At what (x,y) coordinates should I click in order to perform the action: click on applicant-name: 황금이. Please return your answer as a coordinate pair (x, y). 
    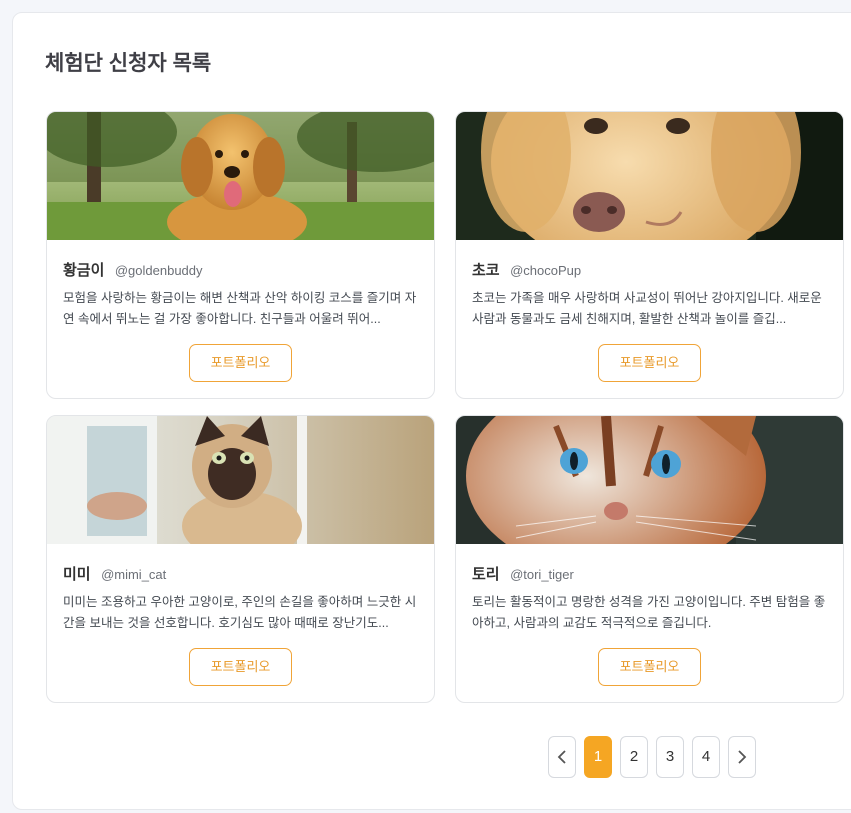
    Looking at the image, I should click on (84, 270).